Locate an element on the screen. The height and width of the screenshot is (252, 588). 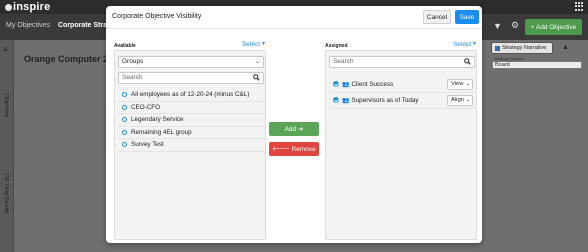
role-select: Align ⌄ is located at coordinates (460, 100).